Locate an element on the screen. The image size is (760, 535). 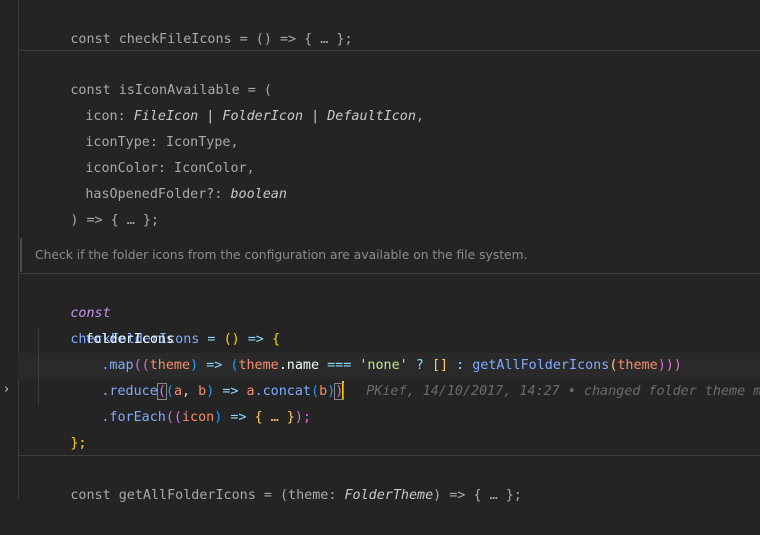
code-text: , is located at coordinates (419, 116).